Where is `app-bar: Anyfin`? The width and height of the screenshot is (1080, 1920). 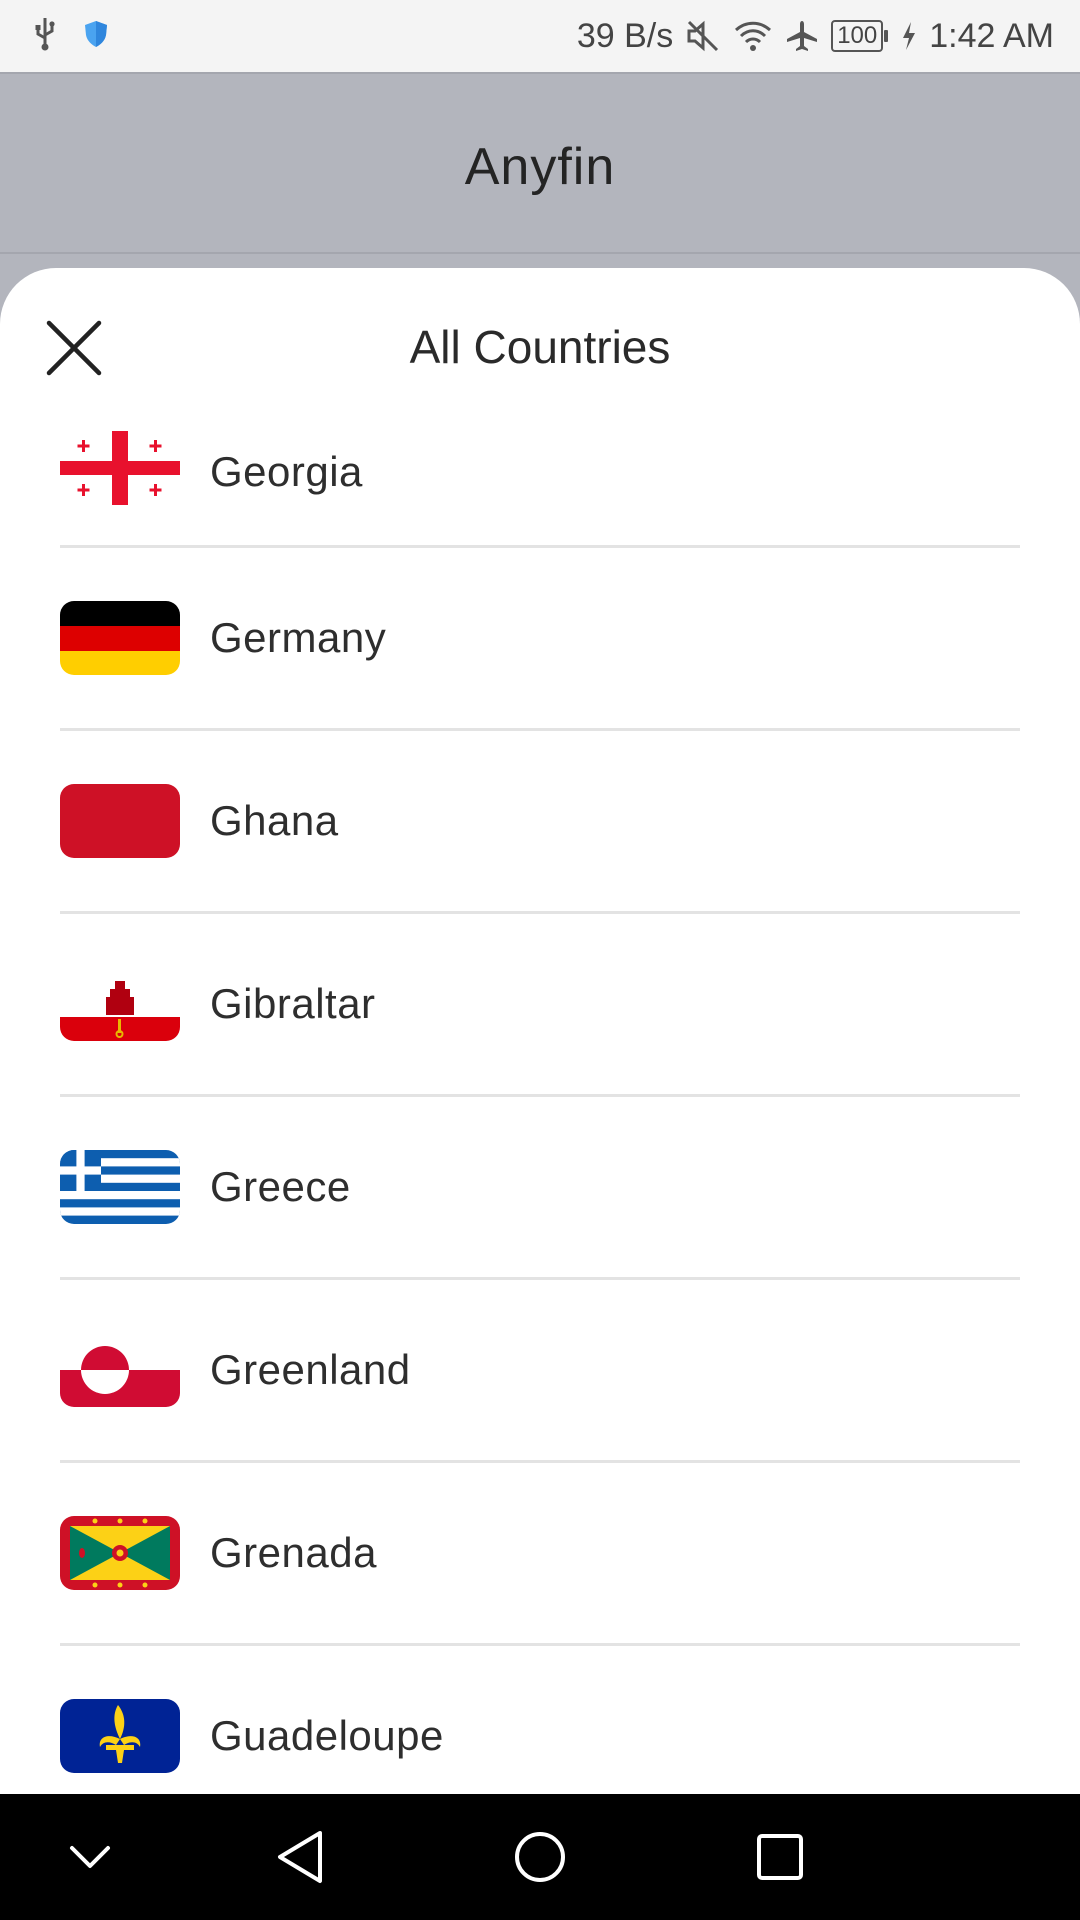
app-bar: Anyfin is located at coordinates (540, 163).